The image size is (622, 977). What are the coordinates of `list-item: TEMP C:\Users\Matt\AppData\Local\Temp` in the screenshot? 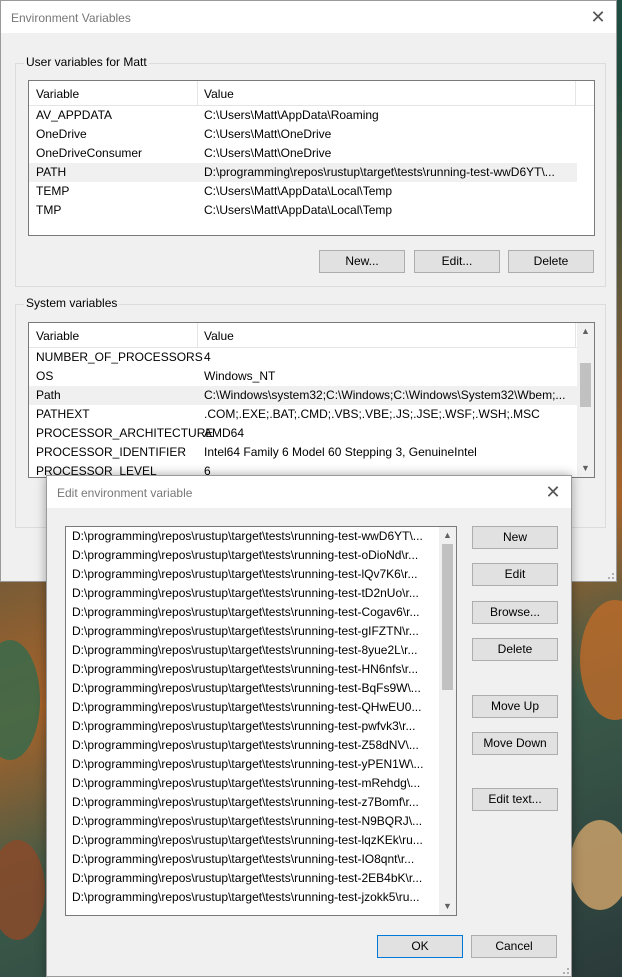 It's located at (303, 191).